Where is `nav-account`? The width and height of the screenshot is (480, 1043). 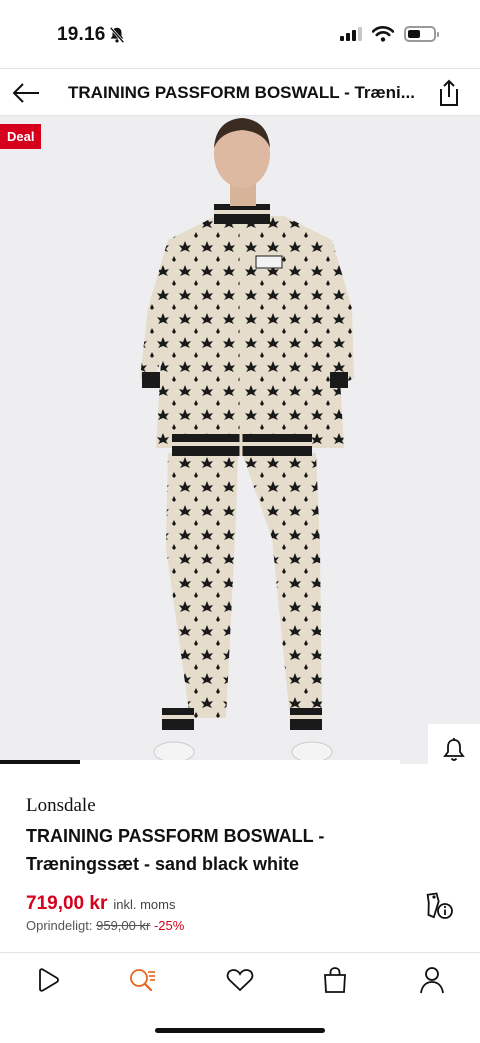 nav-account is located at coordinates (432, 980).